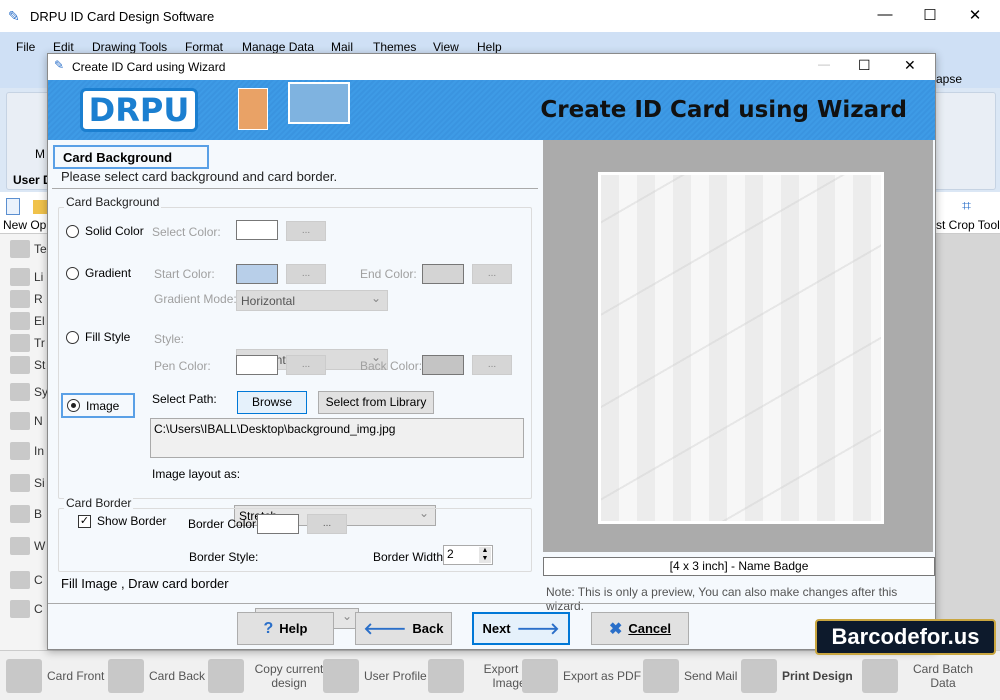 The height and width of the screenshot is (700, 1000). I want to click on wizard-close-button: ✕, so click(910, 65).